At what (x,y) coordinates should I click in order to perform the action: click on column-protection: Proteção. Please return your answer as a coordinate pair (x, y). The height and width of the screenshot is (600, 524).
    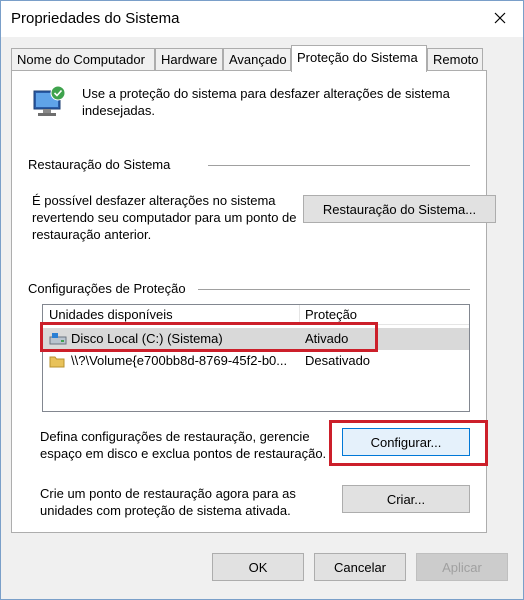
    Looking at the image, I should click on (331, 314).